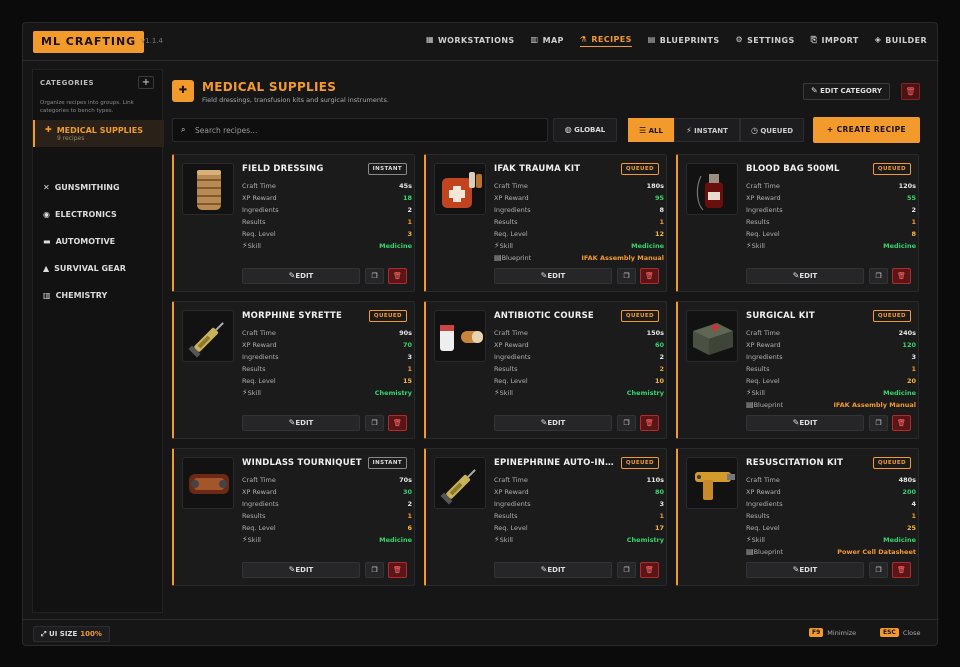 Image resolution: width=960 pixels, height=667 pixels. What do you see at coordinates (910, 91) in the screenshot?
I see `delete-category-button: 🗑` at bounding box center [910, 91].